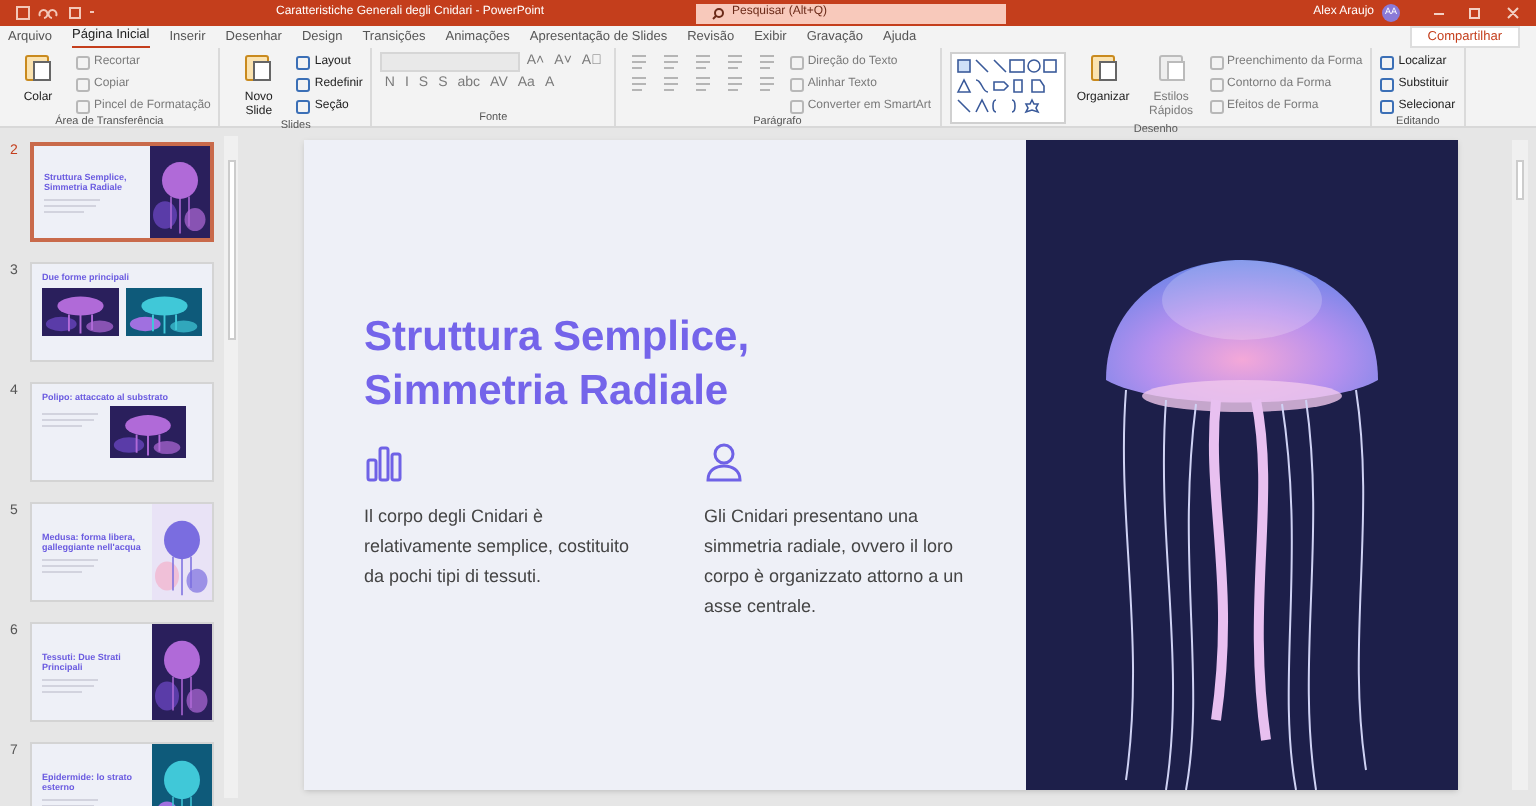 The image size is (1536, 806). I want to click on slide-title: Struttura Semplice, Simmetria Radiale, so click(558, 365).